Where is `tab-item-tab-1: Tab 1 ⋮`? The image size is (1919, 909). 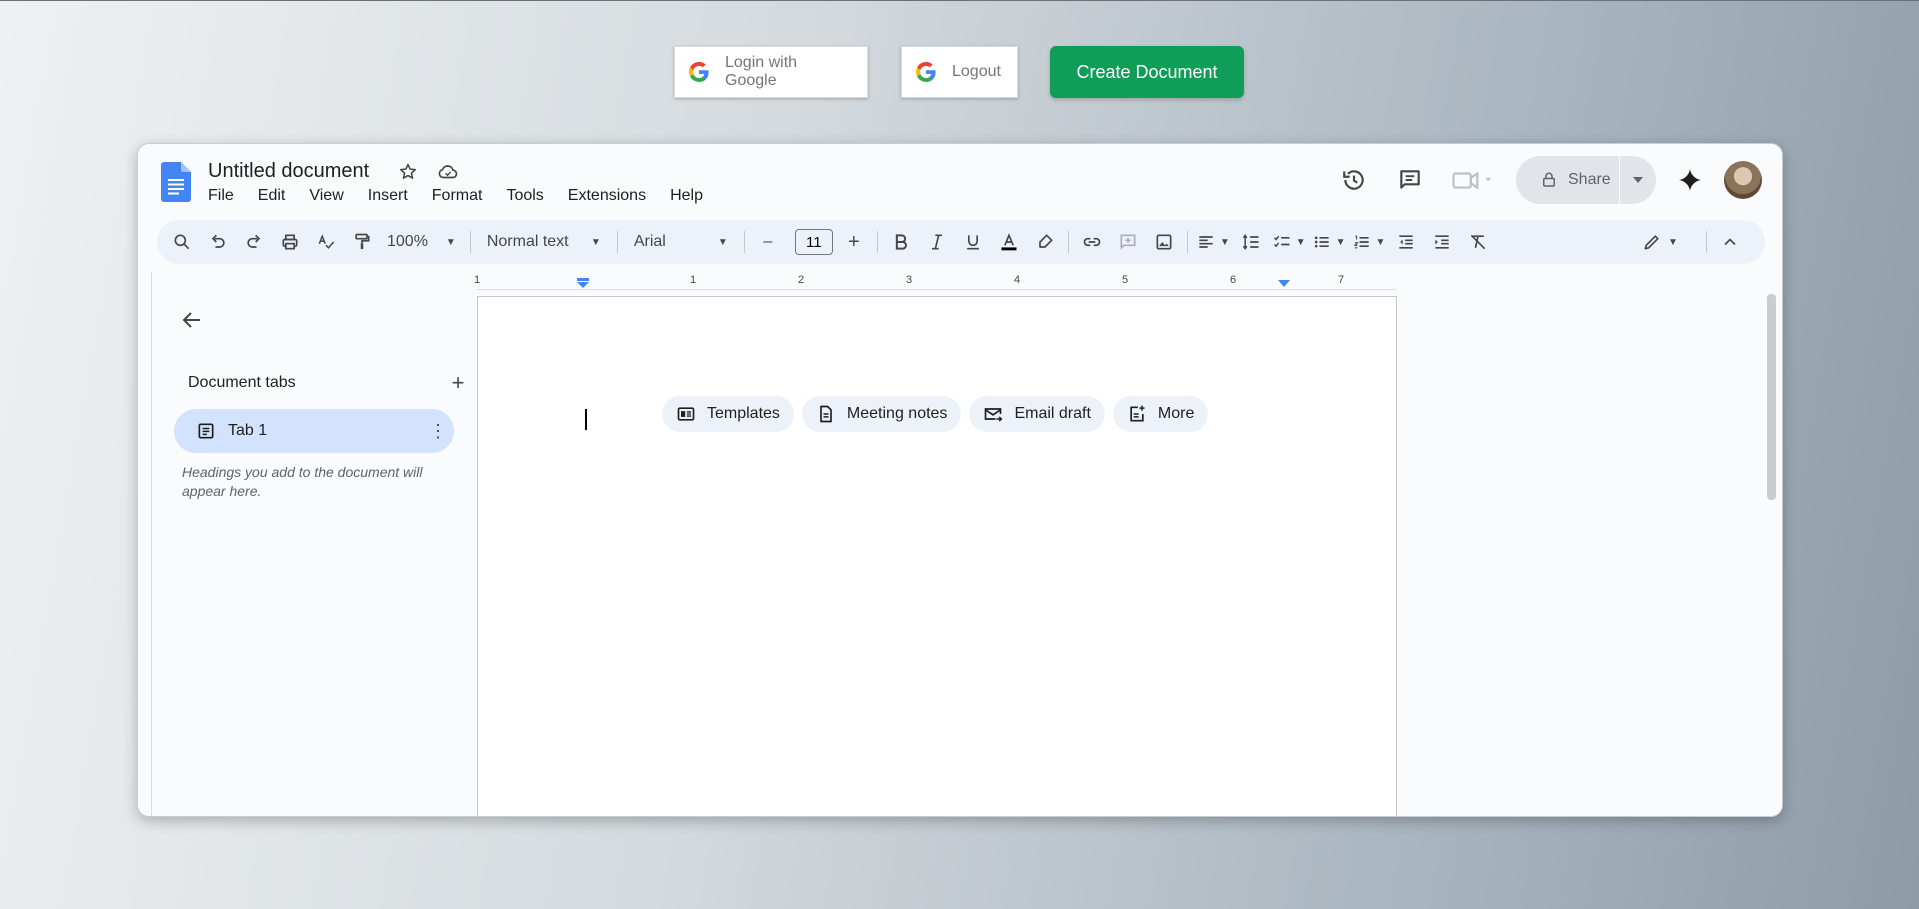 tab-item-tab-1: Tab 1 ⋮ is located at coordinates (314, 431).